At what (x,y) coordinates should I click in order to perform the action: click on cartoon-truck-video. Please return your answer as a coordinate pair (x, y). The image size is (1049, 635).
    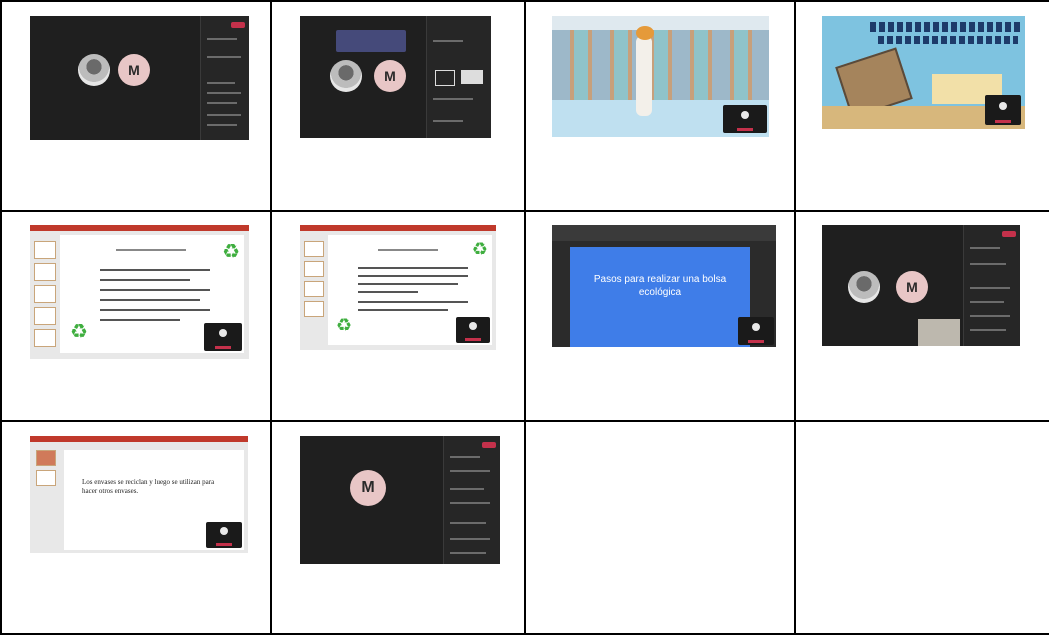
    Looking at the image, I should click on (923, 72).